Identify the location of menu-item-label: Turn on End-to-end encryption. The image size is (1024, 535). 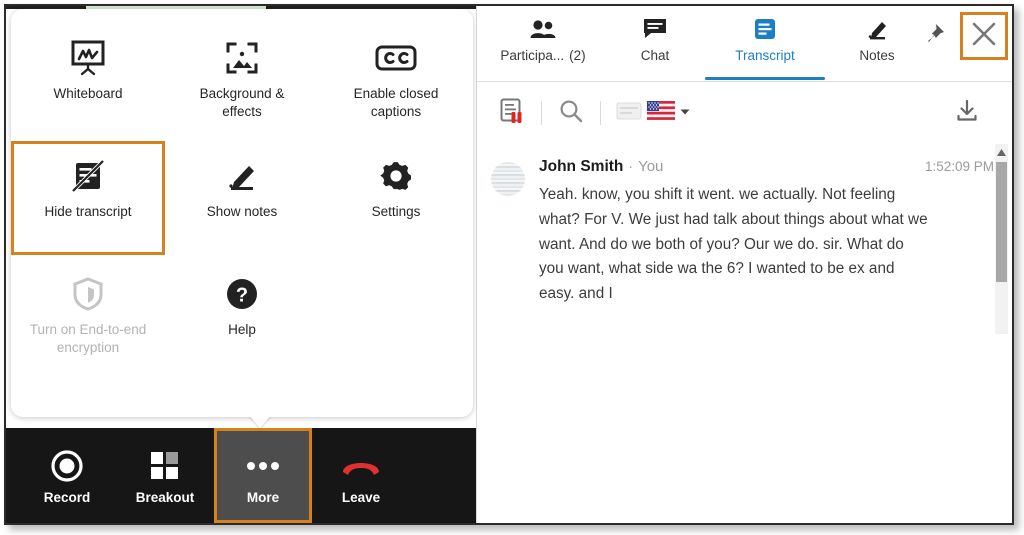
(88, 338).